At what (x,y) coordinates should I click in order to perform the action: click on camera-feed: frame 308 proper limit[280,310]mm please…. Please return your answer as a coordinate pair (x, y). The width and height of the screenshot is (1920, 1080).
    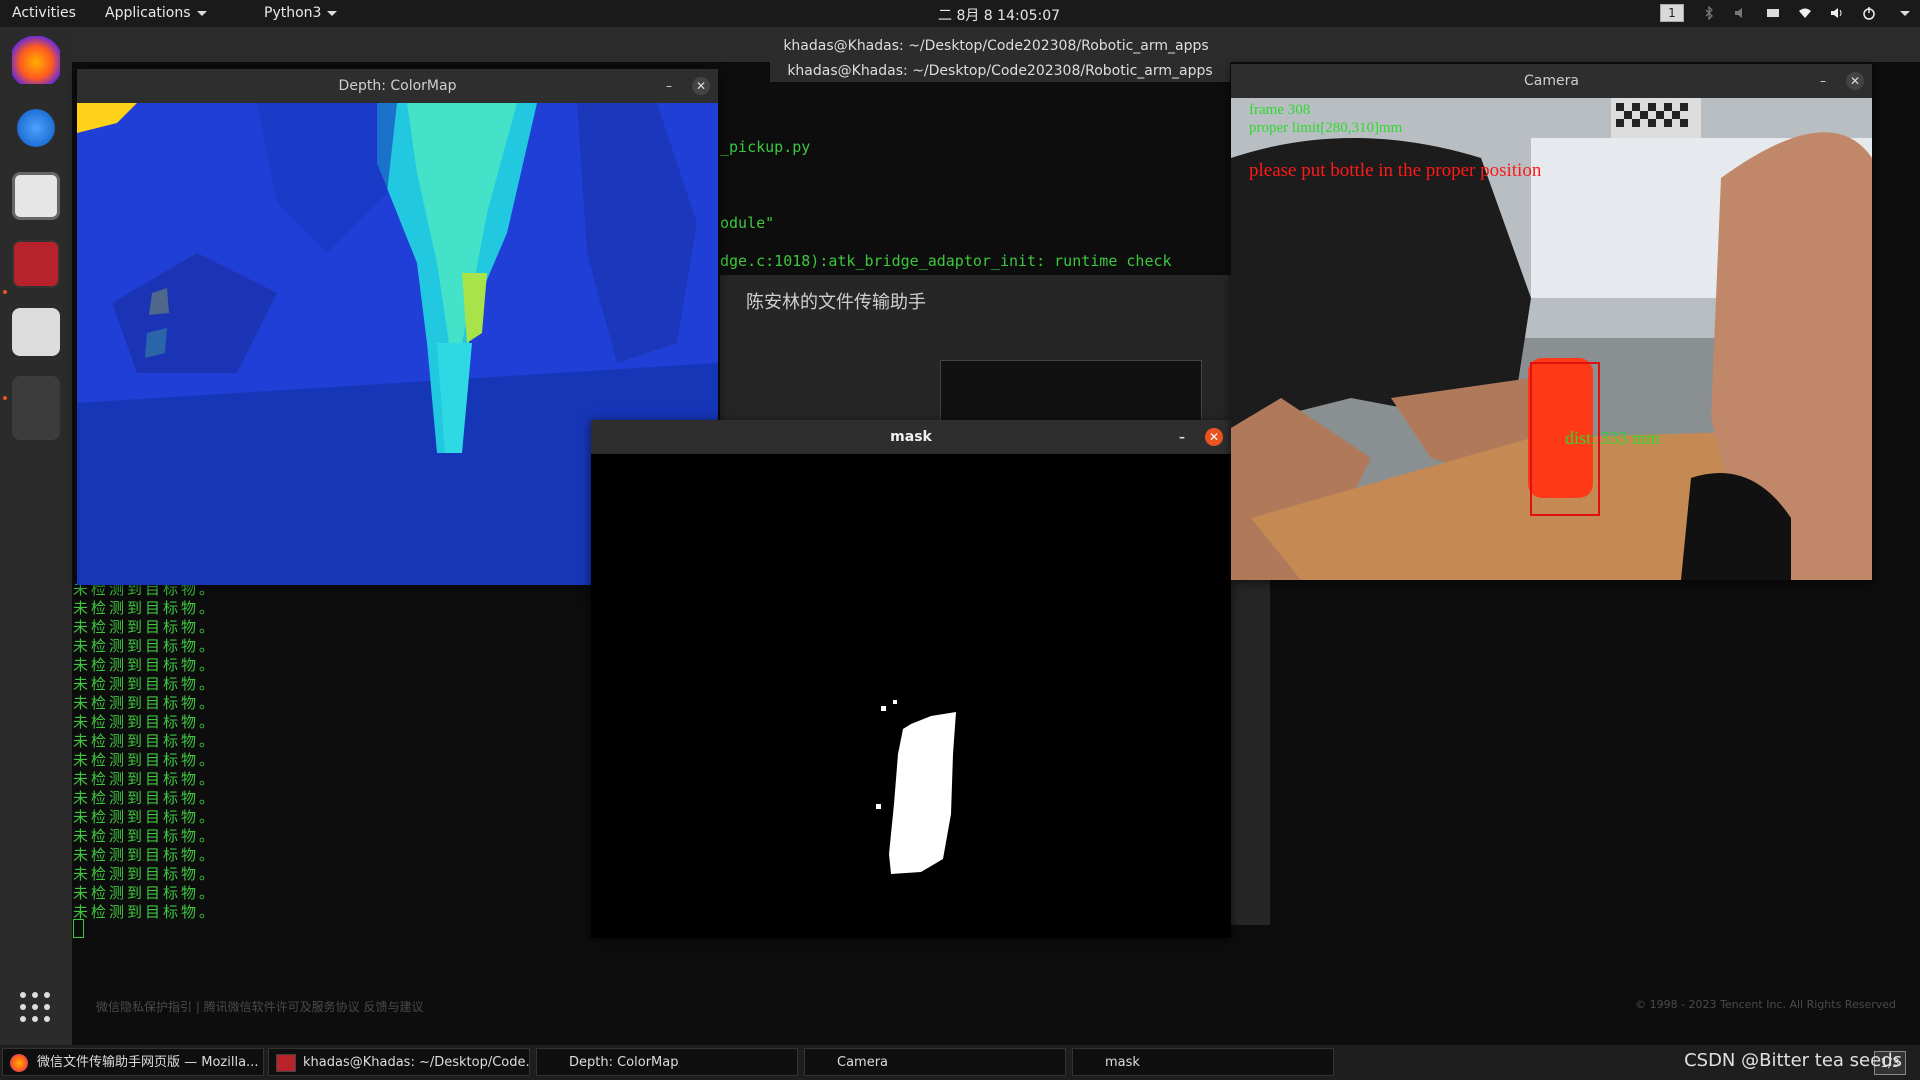
    Looking at the image, I should click on (1551, 339).